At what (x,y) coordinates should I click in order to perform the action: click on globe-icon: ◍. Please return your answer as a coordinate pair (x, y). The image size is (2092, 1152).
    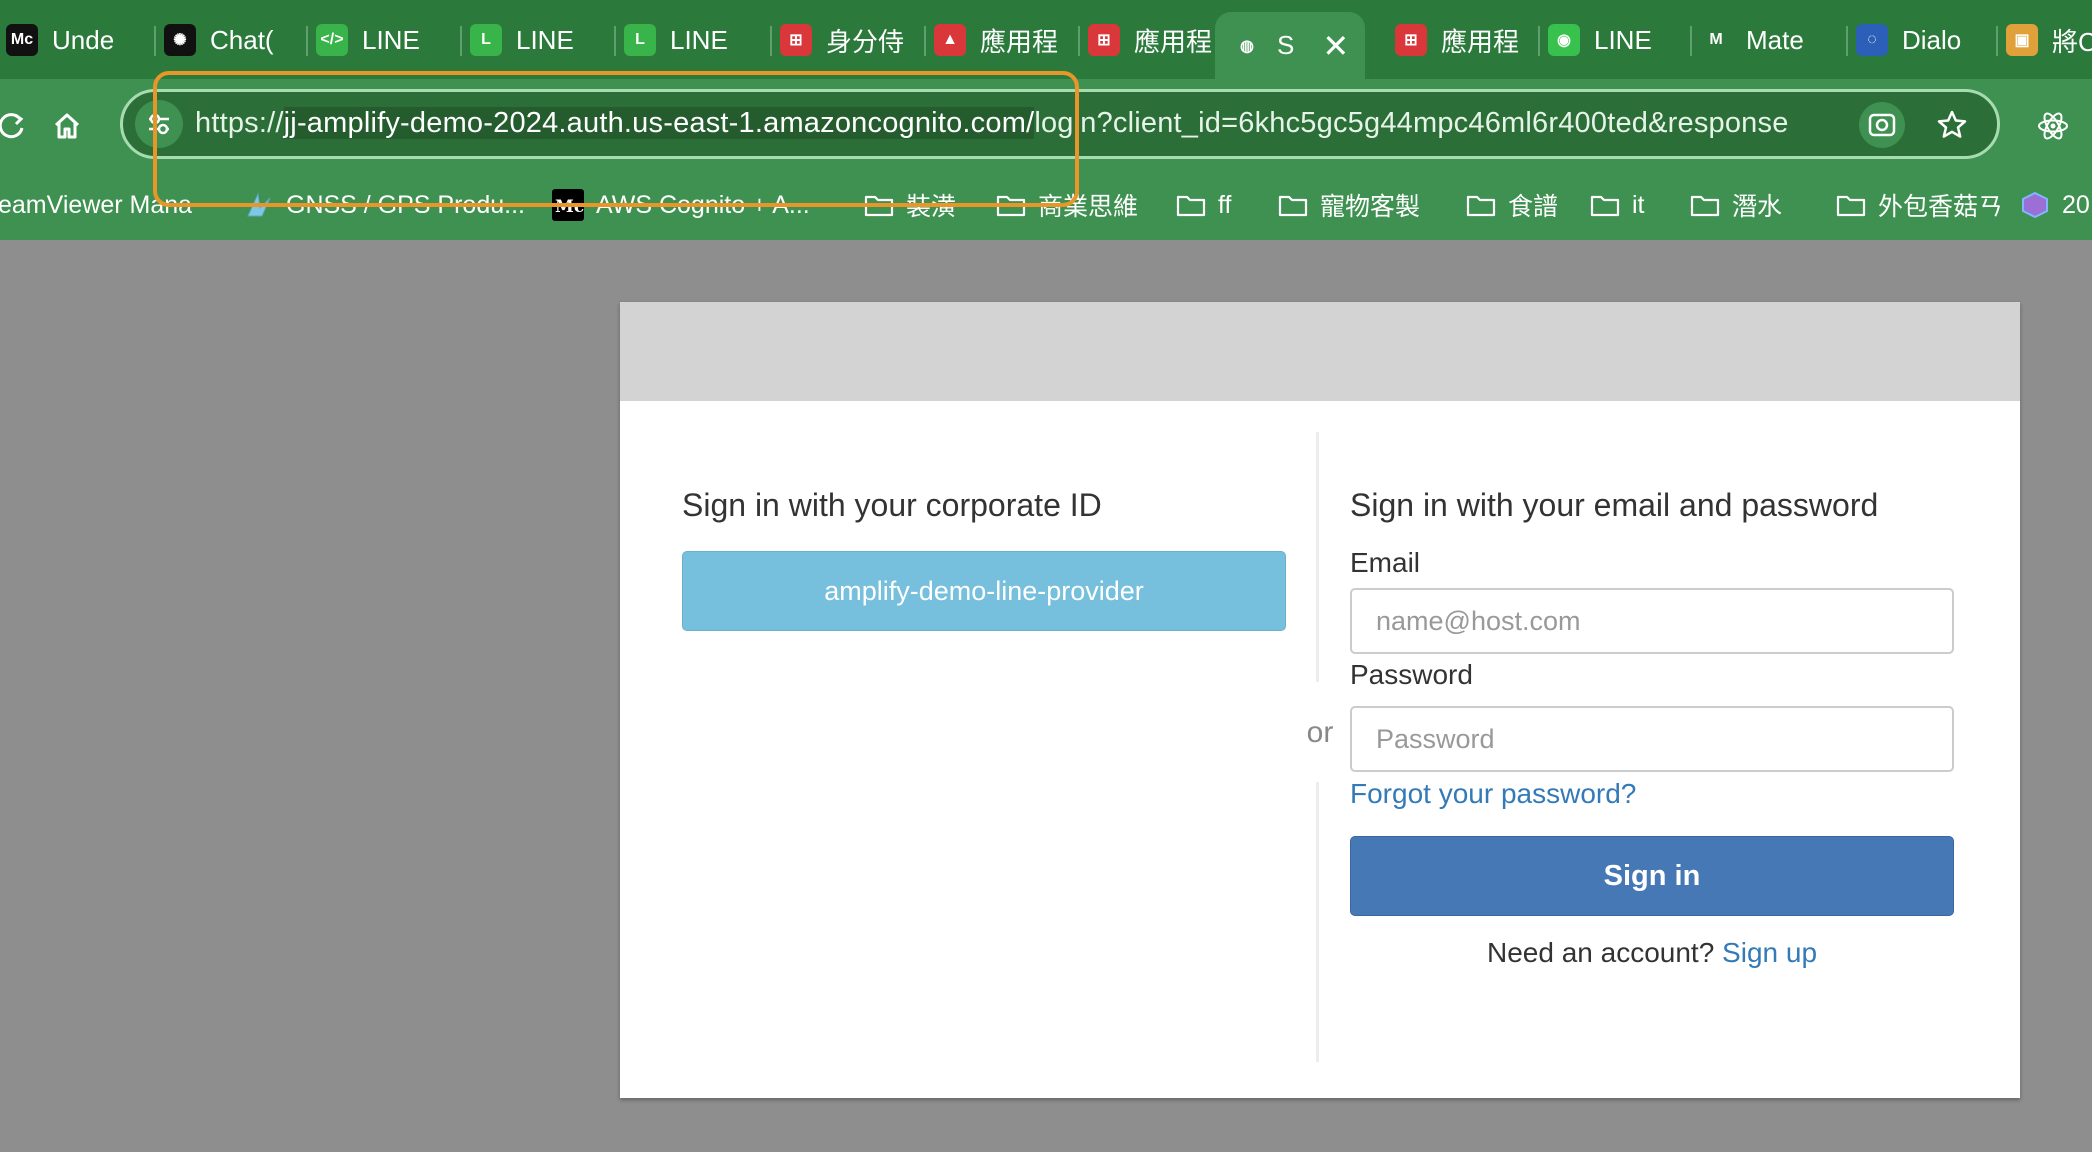
    Looking at the image, I should click on (1247, 46).